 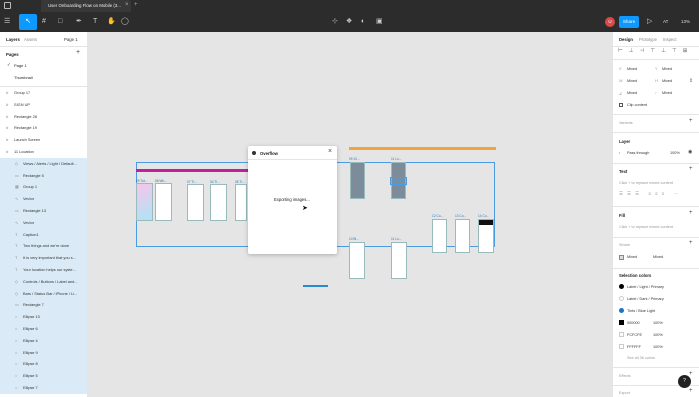 I want to click on move-tool-button: ↖, so click(x=28, y=22).